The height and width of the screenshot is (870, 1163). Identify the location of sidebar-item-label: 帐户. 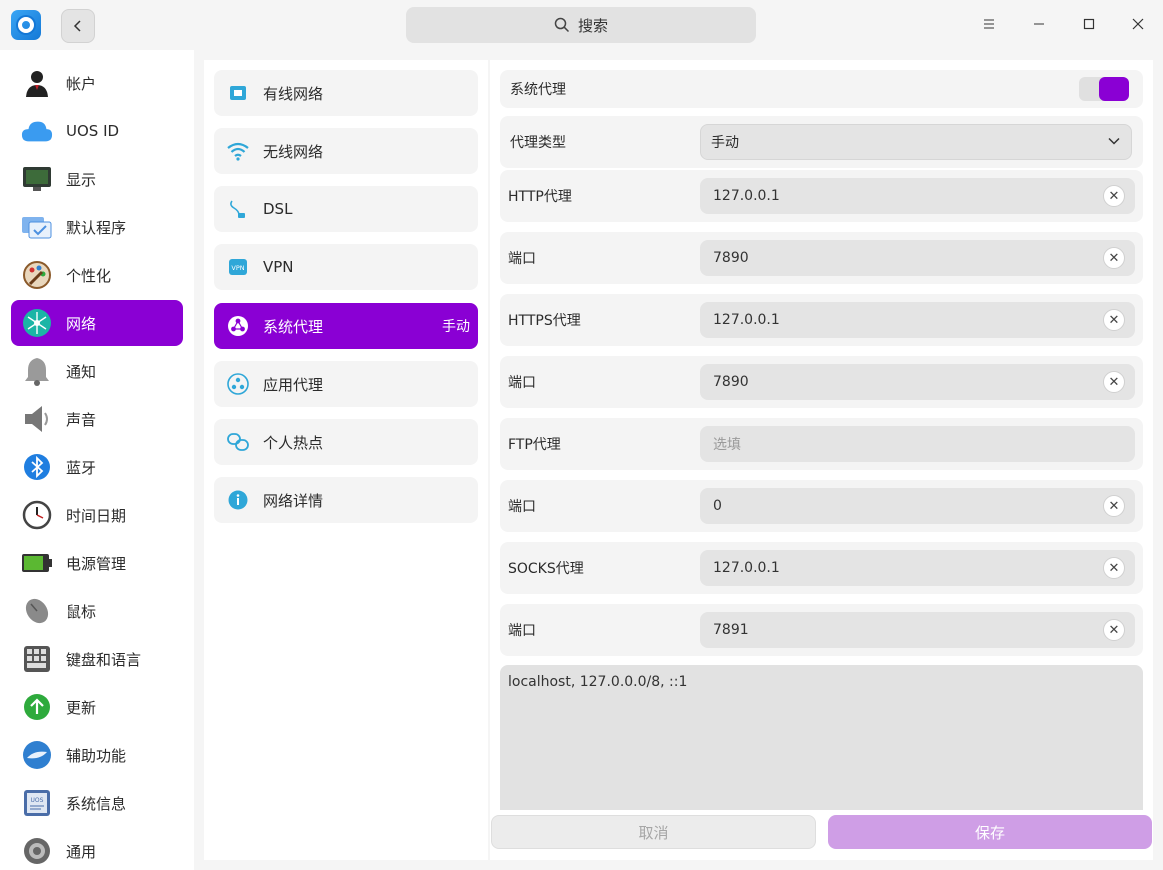
(81, 83).